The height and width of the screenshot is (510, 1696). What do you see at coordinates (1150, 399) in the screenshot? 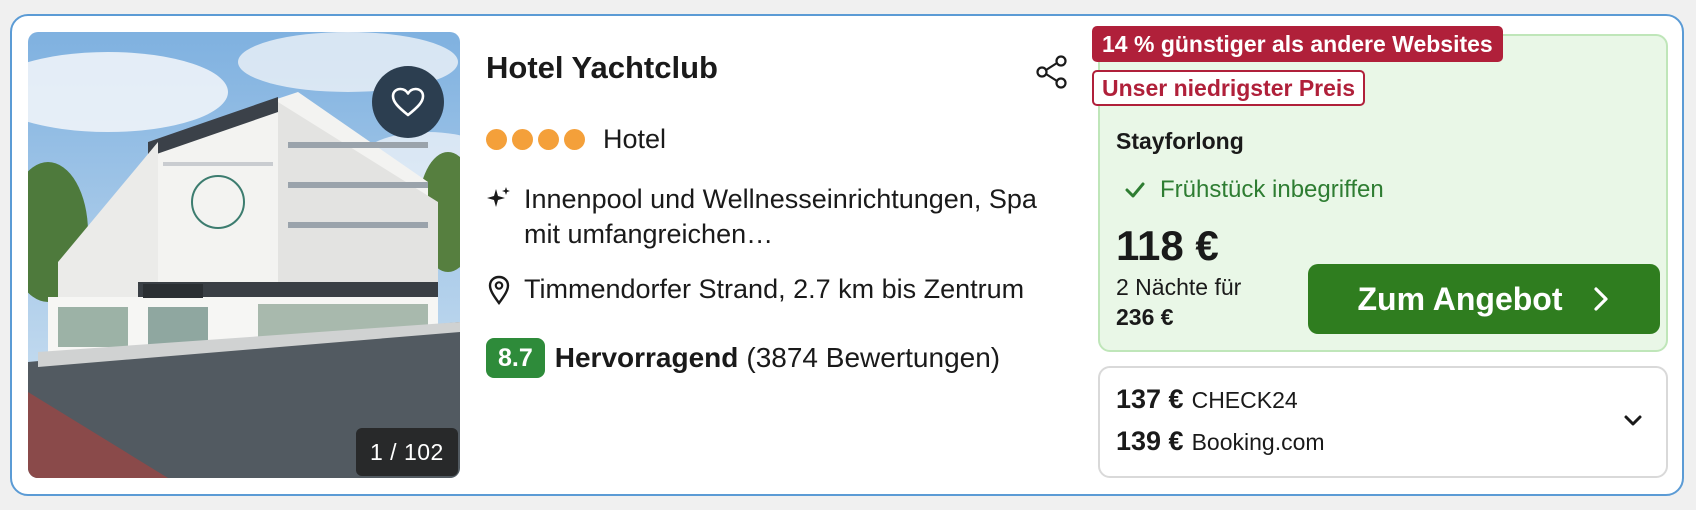
I see `alternative-price: 137 €` at bounding box center [1150, 399].